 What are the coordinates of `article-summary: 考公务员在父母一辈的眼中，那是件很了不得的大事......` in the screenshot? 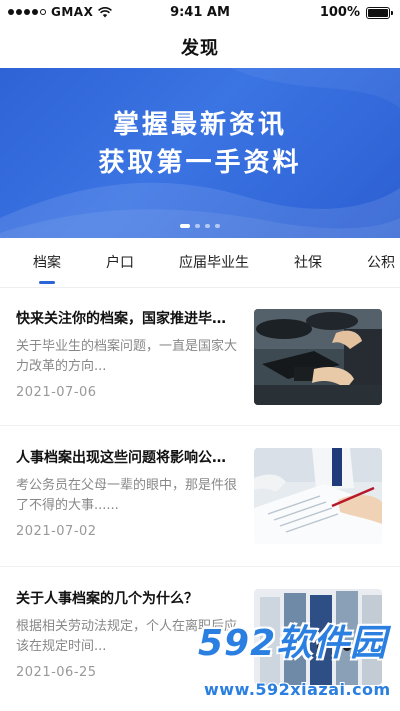 It's located at (127, 495).